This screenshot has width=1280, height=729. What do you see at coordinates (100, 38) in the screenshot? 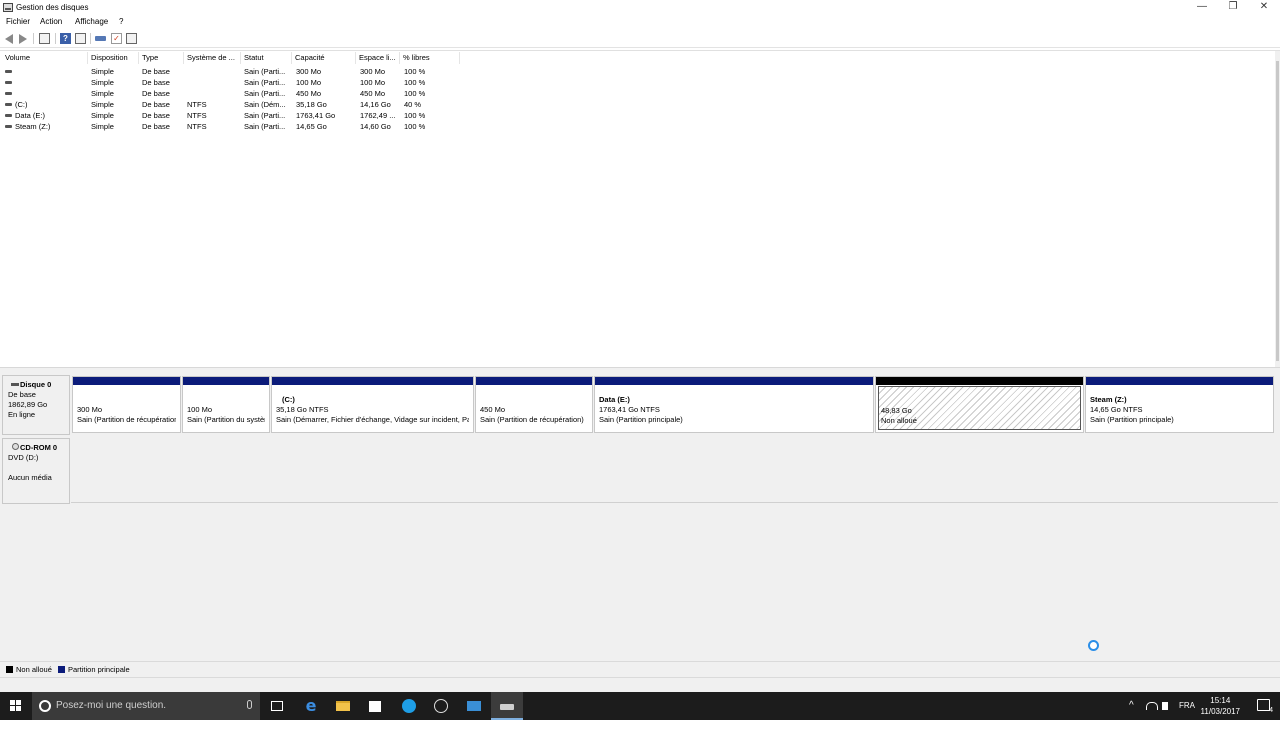
I see `connect-drive-icon` at bounding box center [100, 38].